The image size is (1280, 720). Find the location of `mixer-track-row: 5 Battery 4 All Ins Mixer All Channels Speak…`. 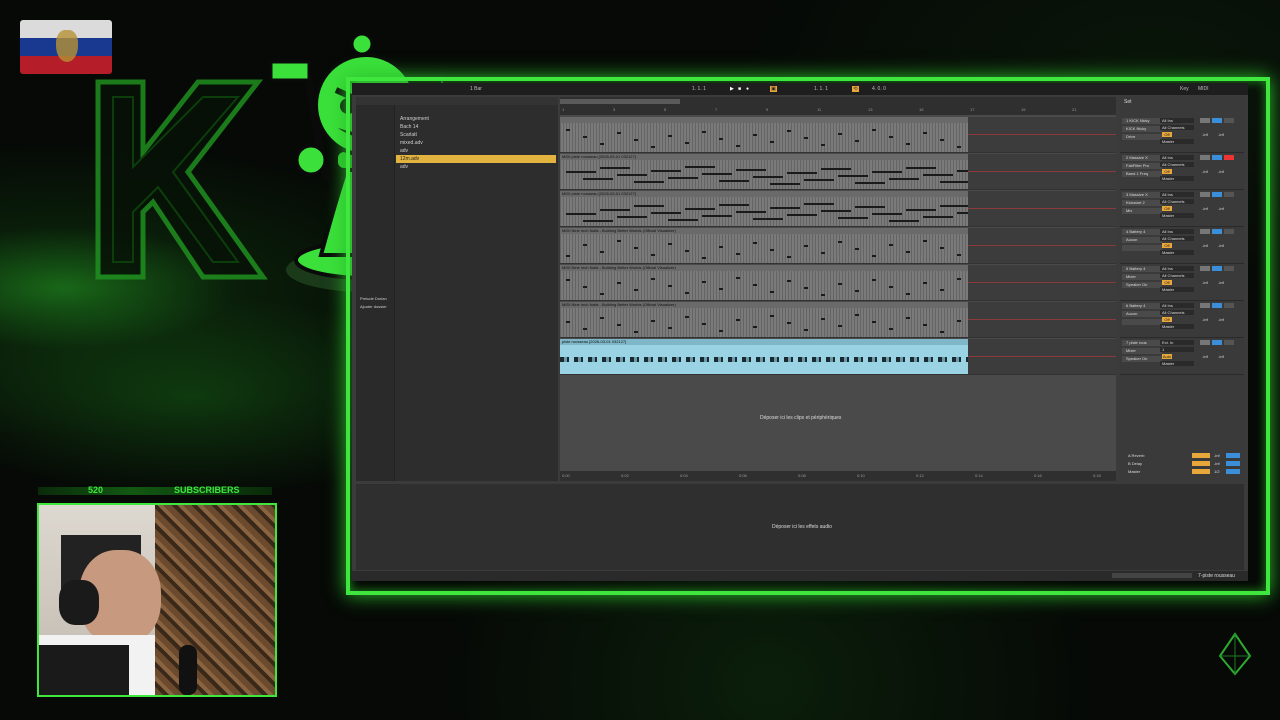

mixer-track-row: 5 Battery 4 All Ins Mixer All Channels Speak… is located at coordinates (1182, 283).